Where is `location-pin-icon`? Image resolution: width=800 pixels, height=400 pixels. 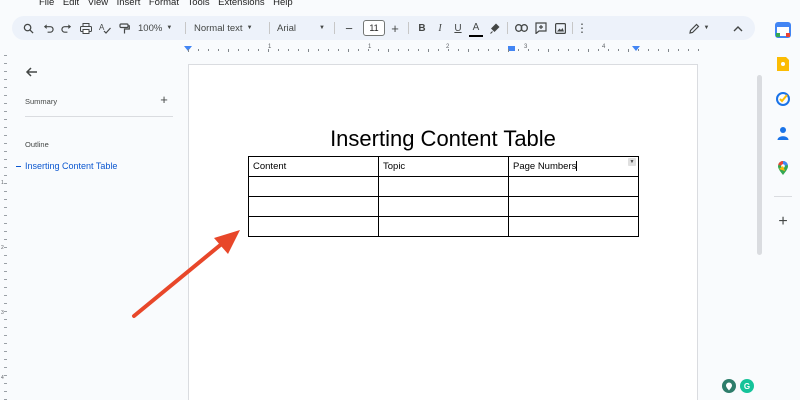 location-pin-icon is located at coordinates (729, 386).